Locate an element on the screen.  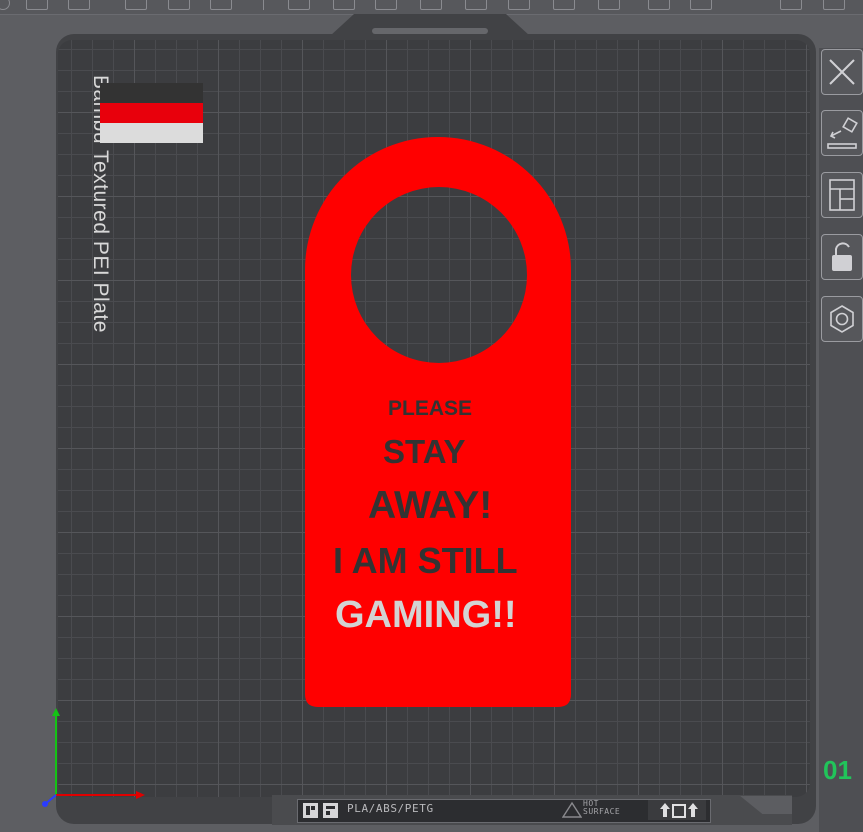
lock-plate-button is located at coordinates (842, 257).